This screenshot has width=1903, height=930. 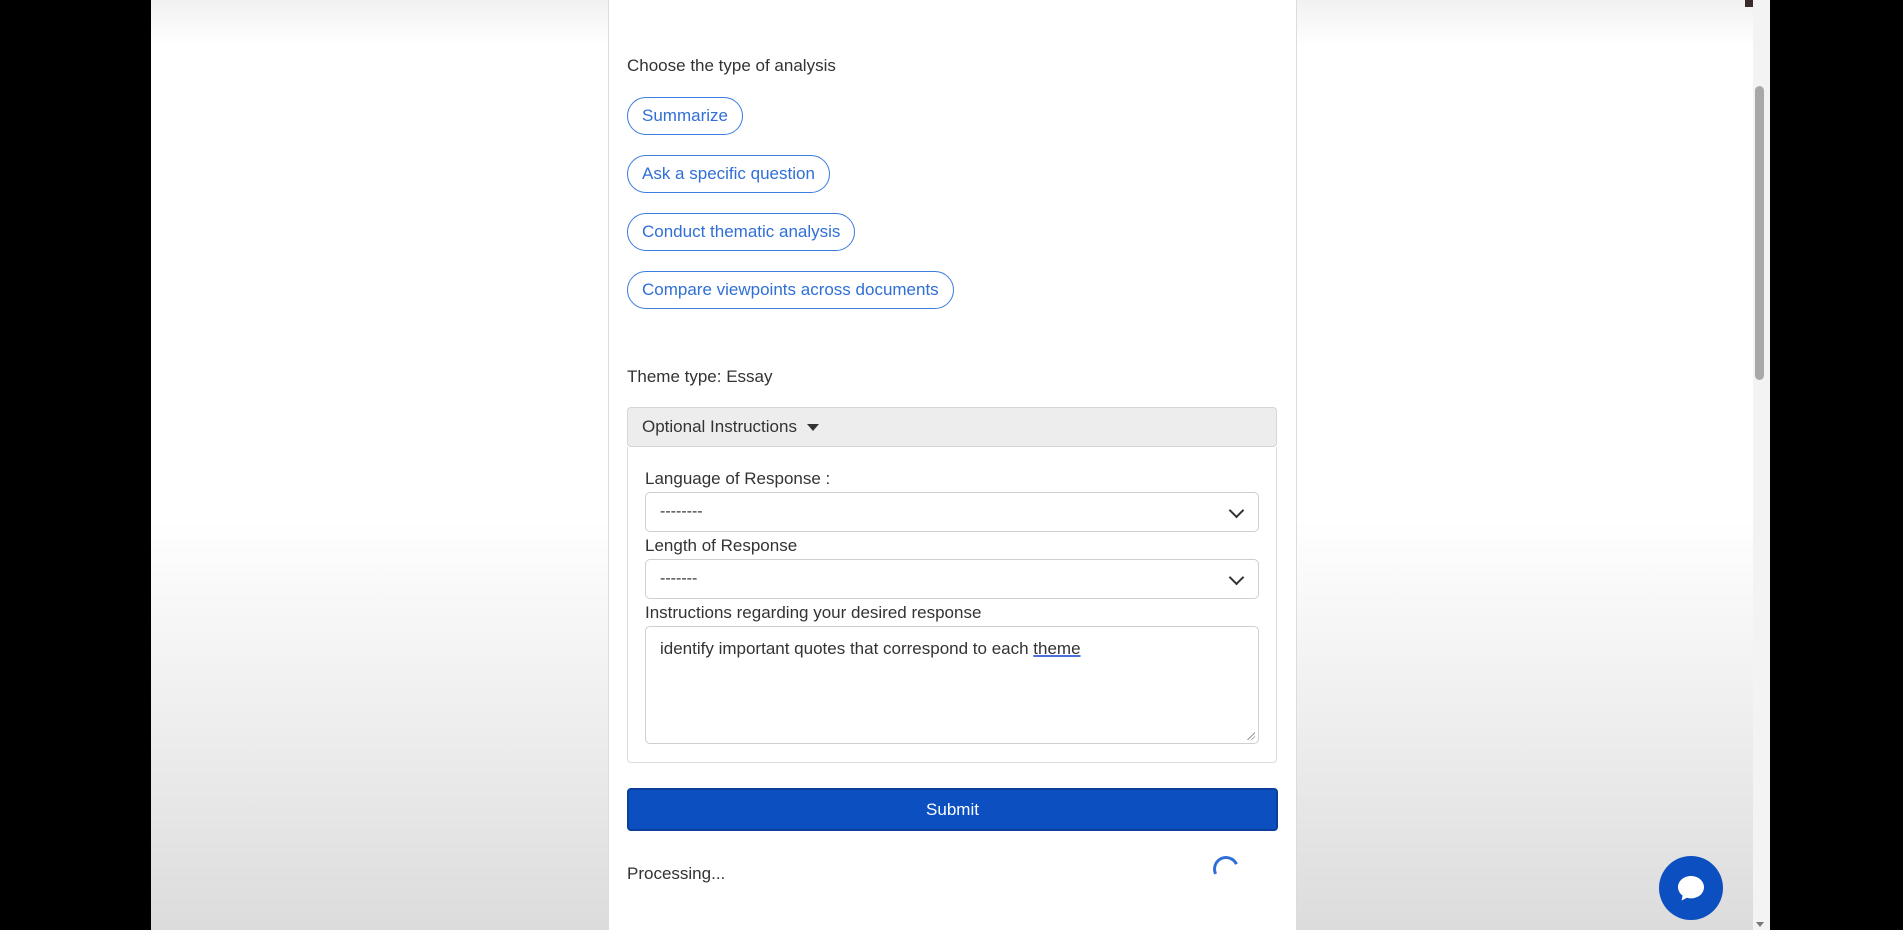 What do you see at coordinates (1226, 869) in the screenshot?
I see `loading-spinner-icon` at bounding box center [1226, 869].